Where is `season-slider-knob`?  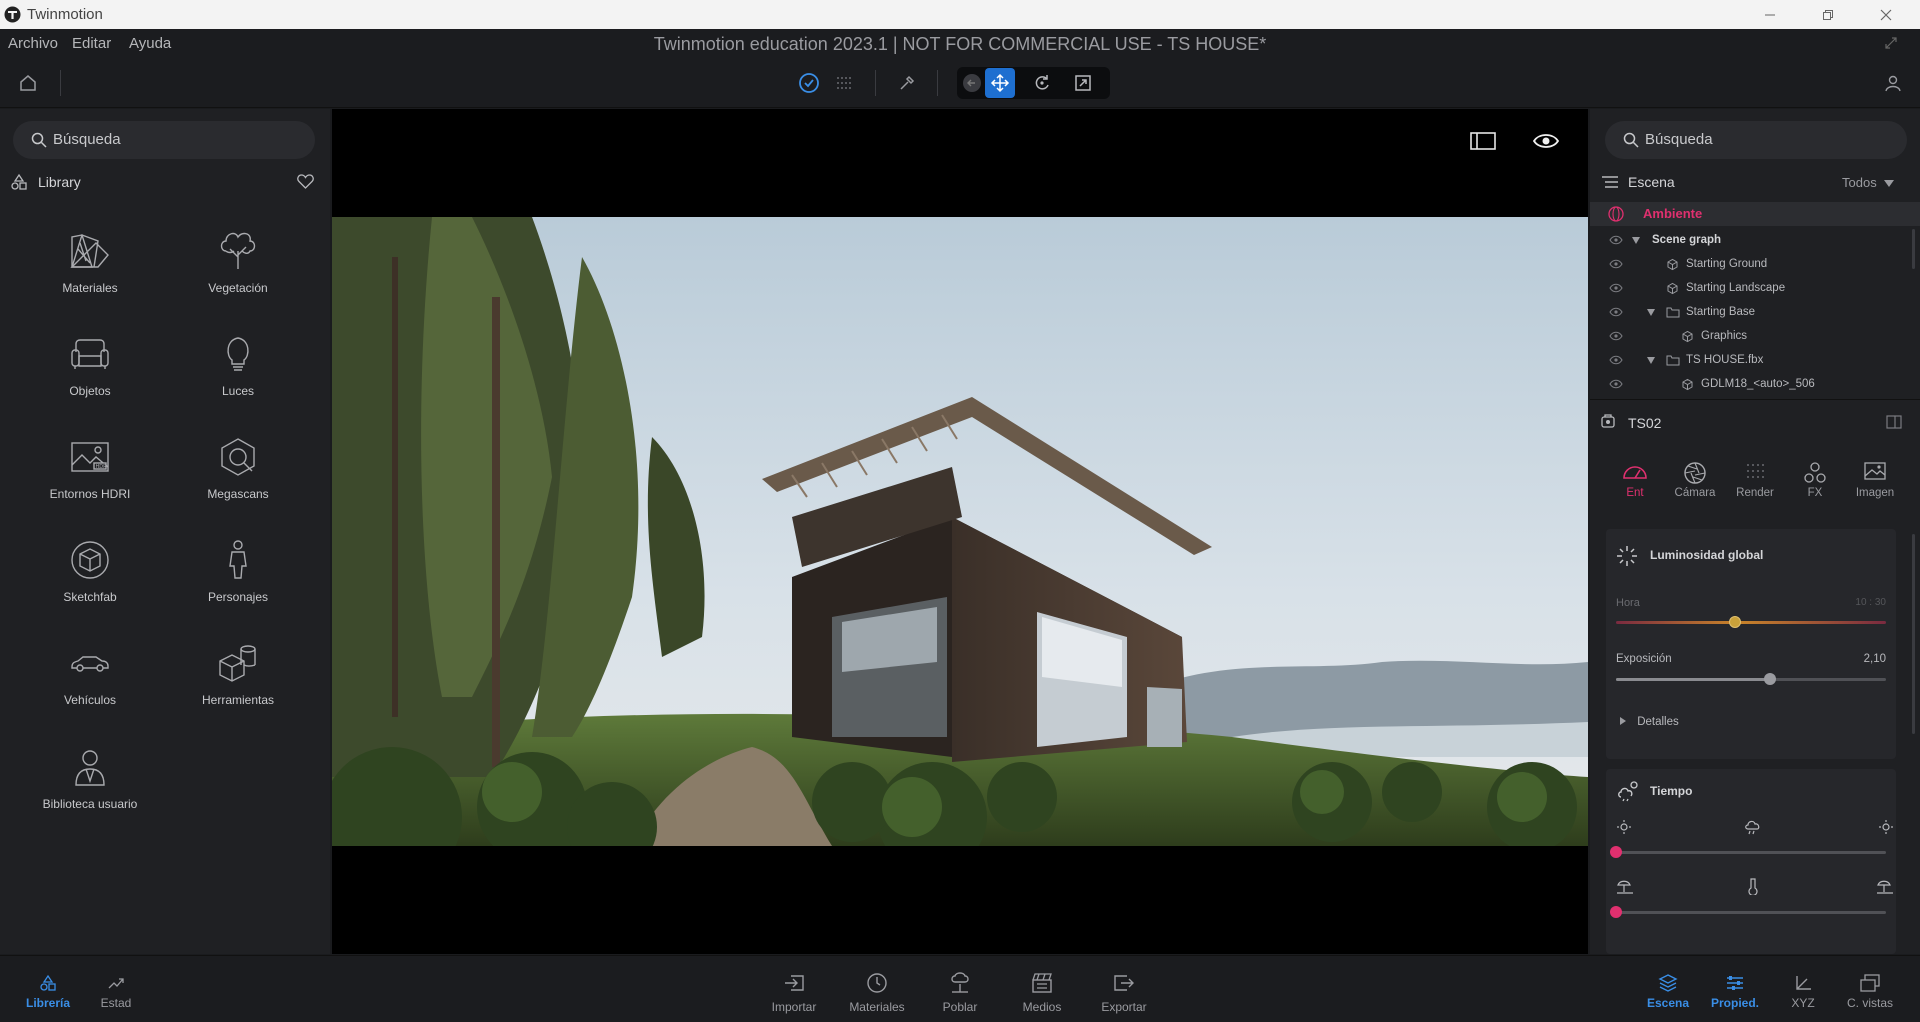
season-slider-knob is located at coordinates (1616, 912).